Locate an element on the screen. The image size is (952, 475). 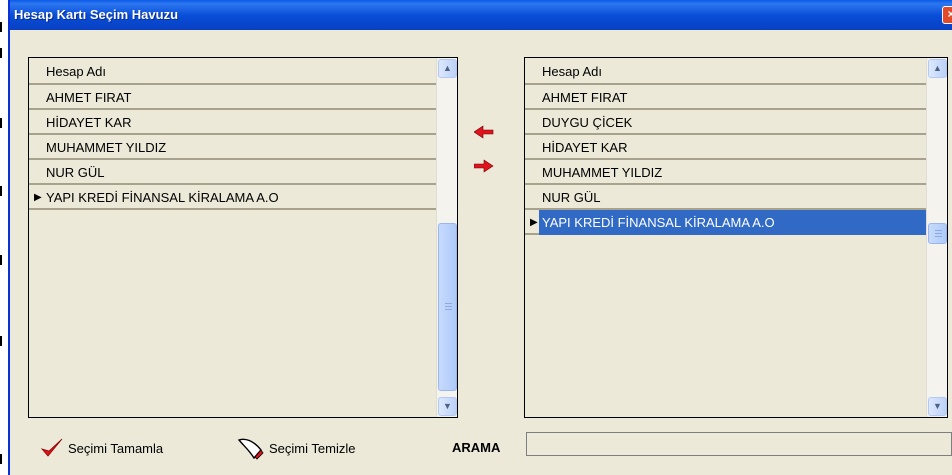
move-right-button is located at coordinates (484, 166).